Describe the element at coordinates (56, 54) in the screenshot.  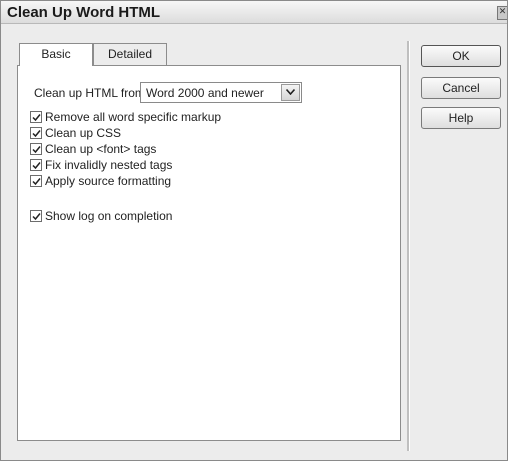
I see `tab-basic: Basic` at that location.